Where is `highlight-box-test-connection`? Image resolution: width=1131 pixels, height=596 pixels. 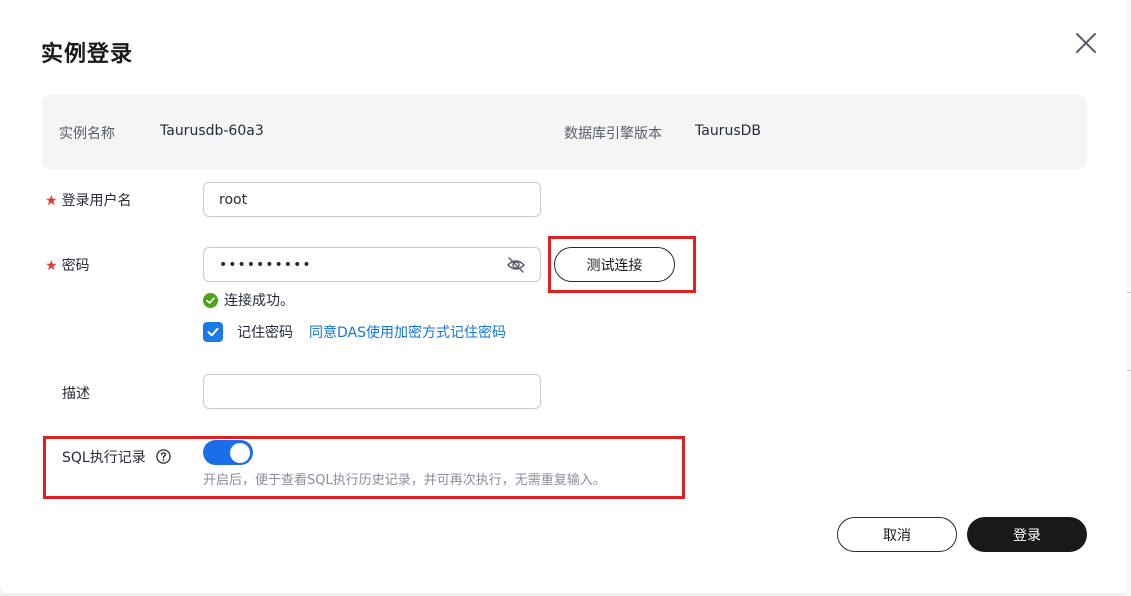 highlight-box-test-connection is located at coordinates (622, 264).